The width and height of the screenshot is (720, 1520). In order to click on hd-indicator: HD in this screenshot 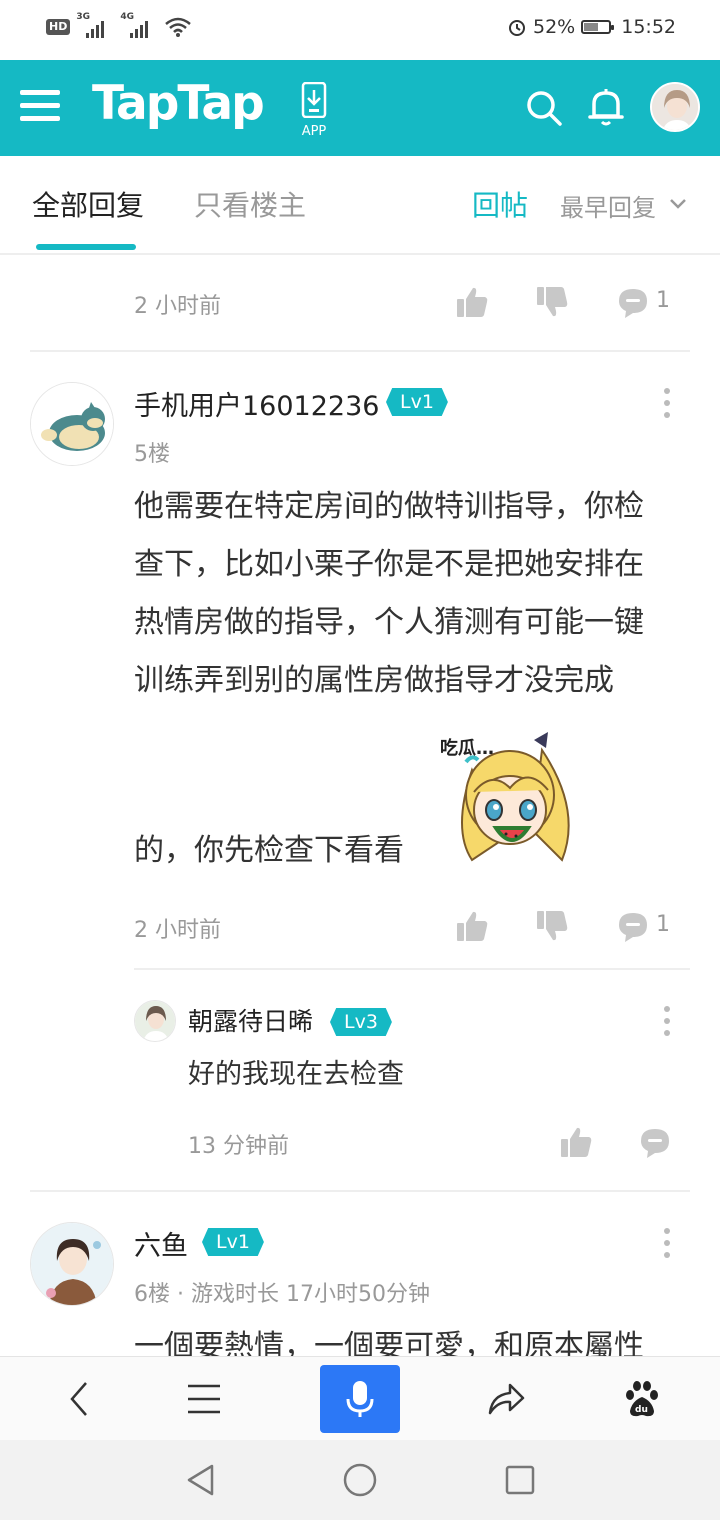, I will do `click(58, 27)`.